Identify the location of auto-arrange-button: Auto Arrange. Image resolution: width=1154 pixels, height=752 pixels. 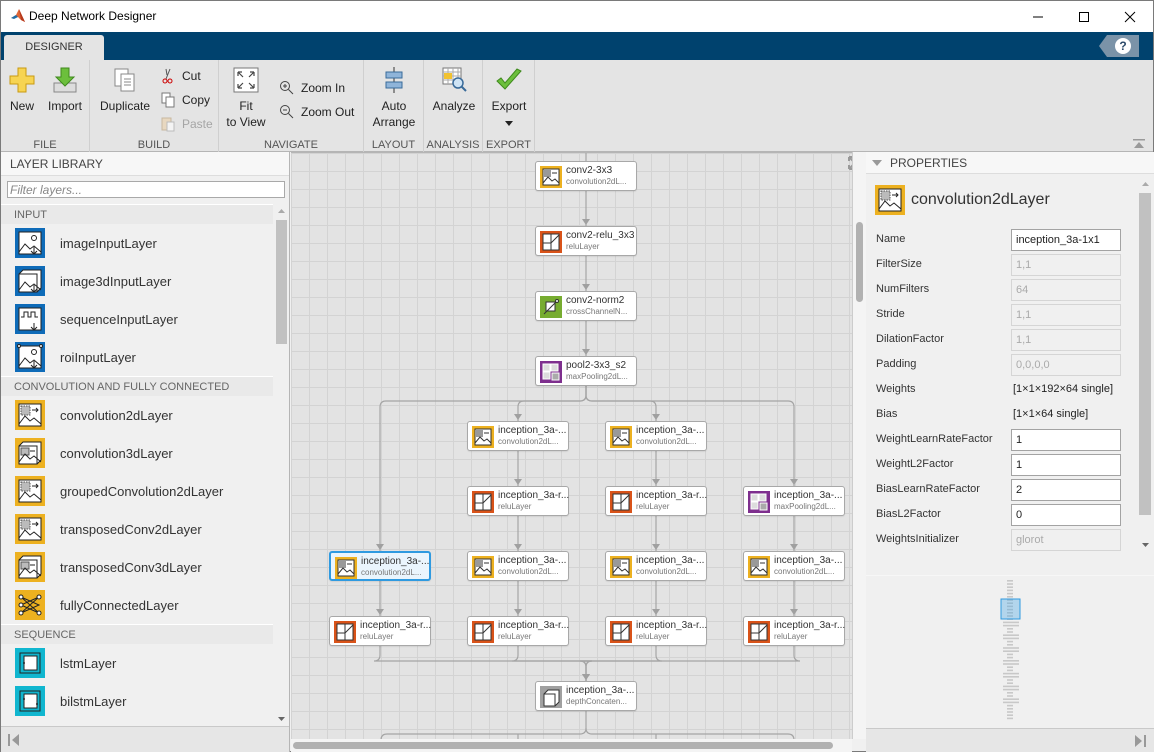
(394, 98).